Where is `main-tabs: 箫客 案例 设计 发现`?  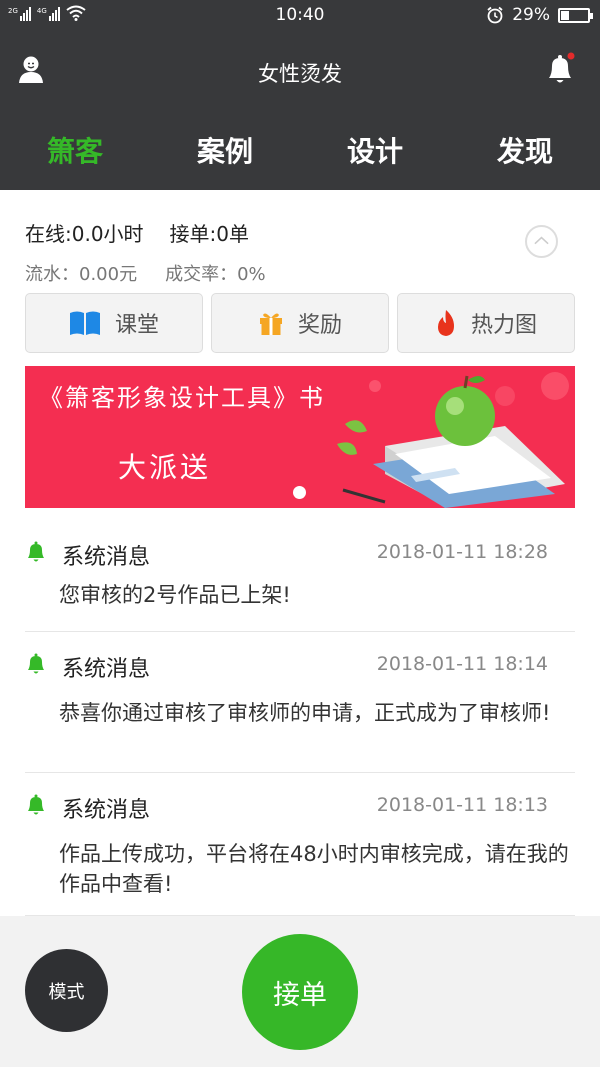
main-tabs: 箫客 案例 设计 发现 is located at coordinates (300, 152).